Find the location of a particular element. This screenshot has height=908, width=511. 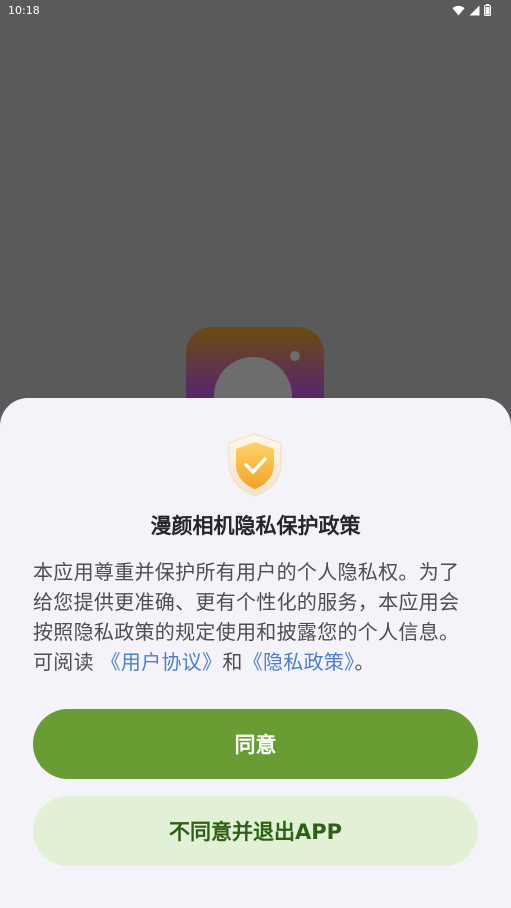

user-agreement-link: 《用户协议》 is located at coordinates (162, 662).